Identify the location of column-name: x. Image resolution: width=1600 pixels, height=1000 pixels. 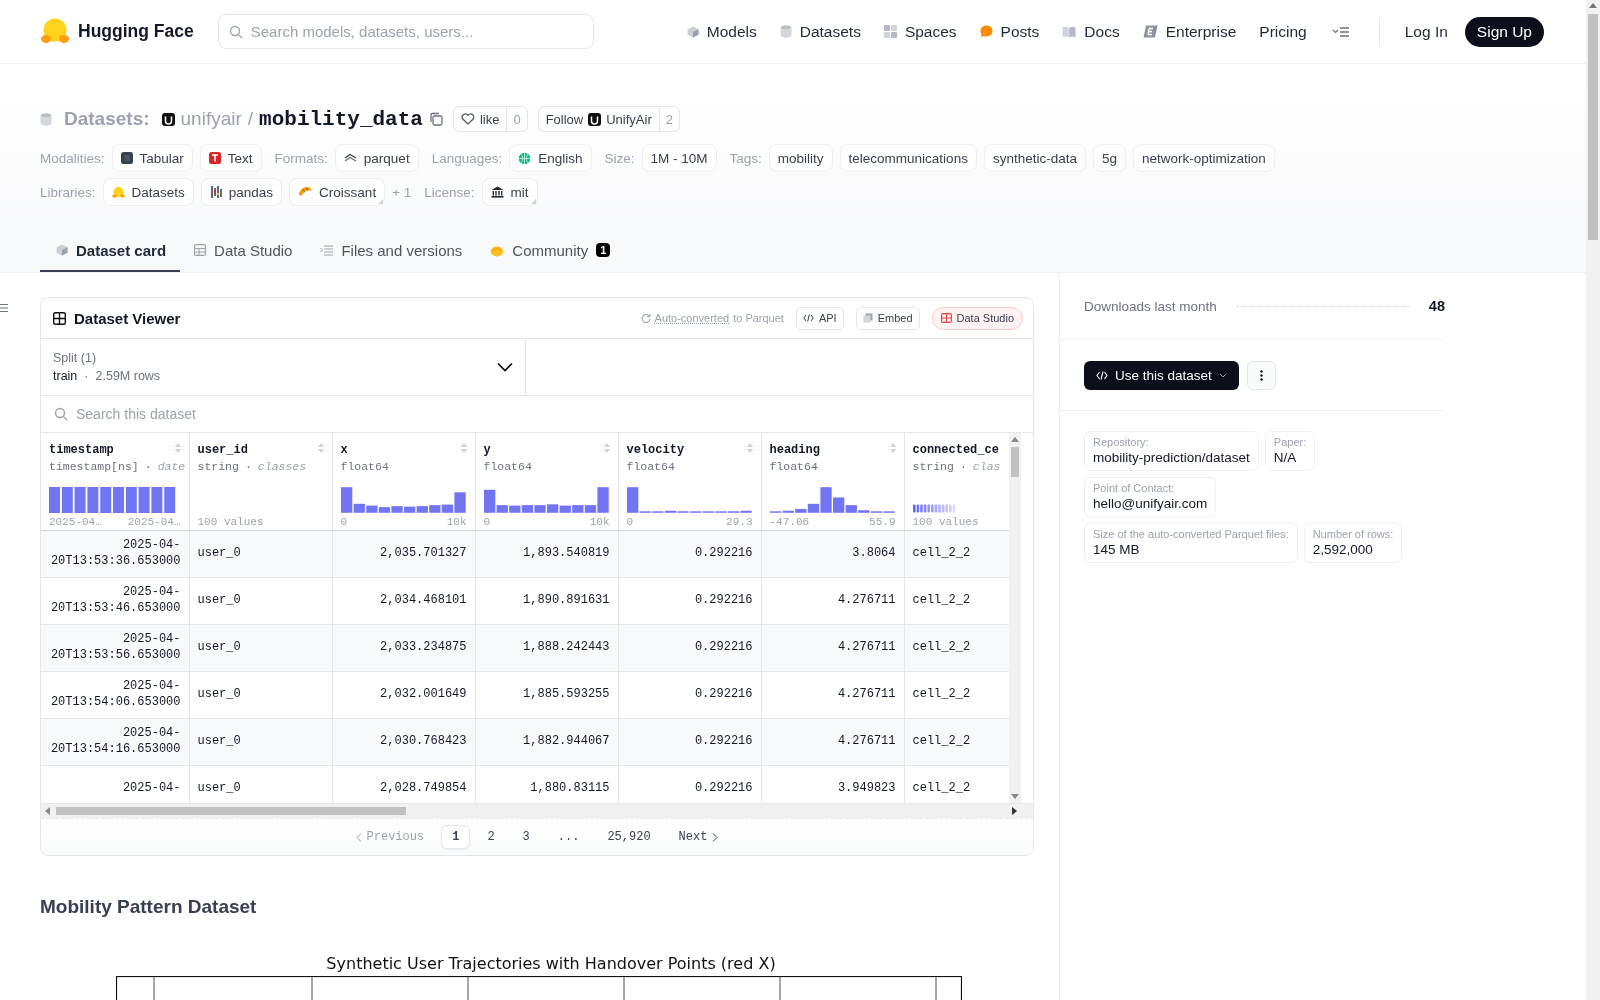
(344, 450).